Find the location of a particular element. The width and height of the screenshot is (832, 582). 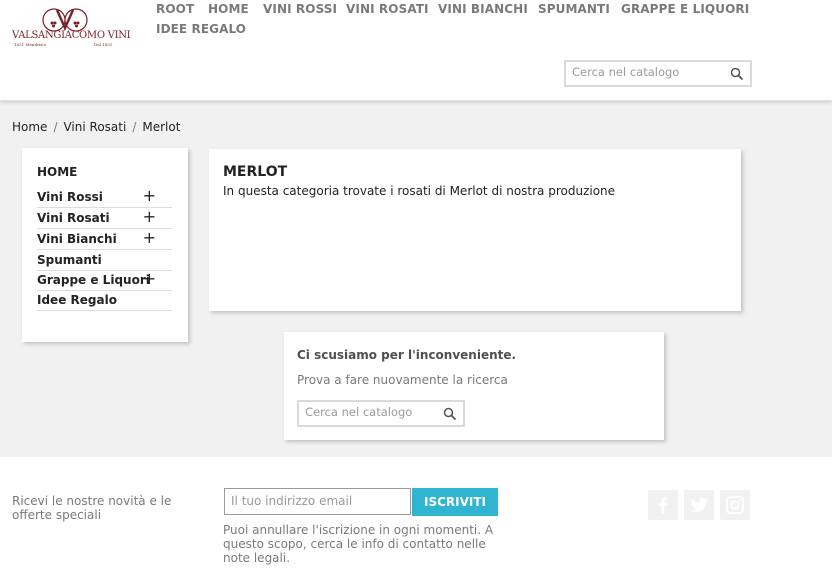

email-field: Il tuo indirizzo email is located at coordinates (317, 501).